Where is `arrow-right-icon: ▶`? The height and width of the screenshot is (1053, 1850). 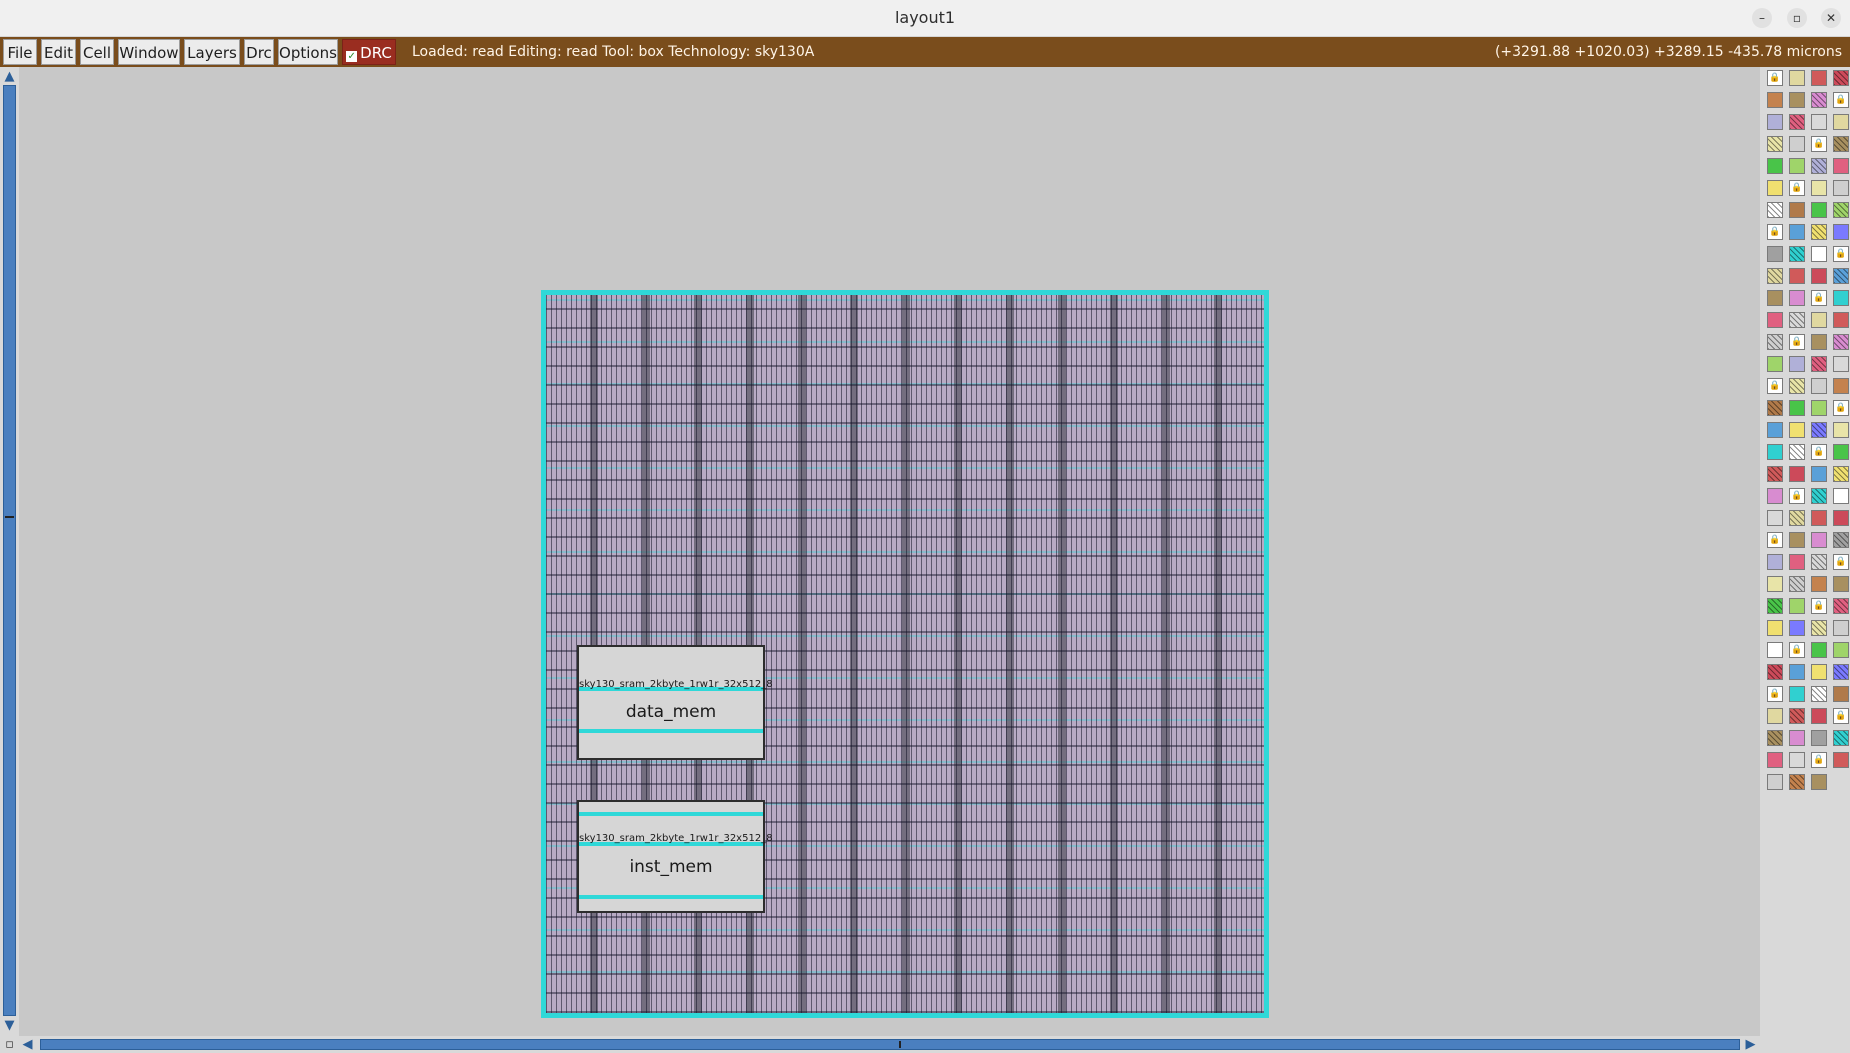
arrow-right-icon: ▶ is located at coordinates (1750, 1044).